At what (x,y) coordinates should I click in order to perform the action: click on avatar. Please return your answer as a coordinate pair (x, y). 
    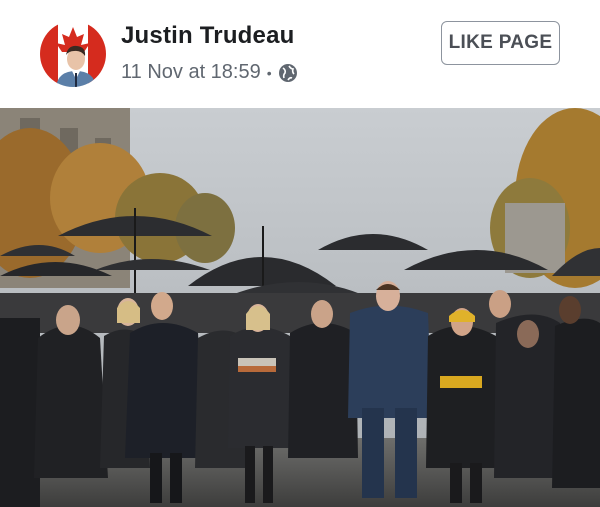
    Looking at the image, I should click on (73, 54).